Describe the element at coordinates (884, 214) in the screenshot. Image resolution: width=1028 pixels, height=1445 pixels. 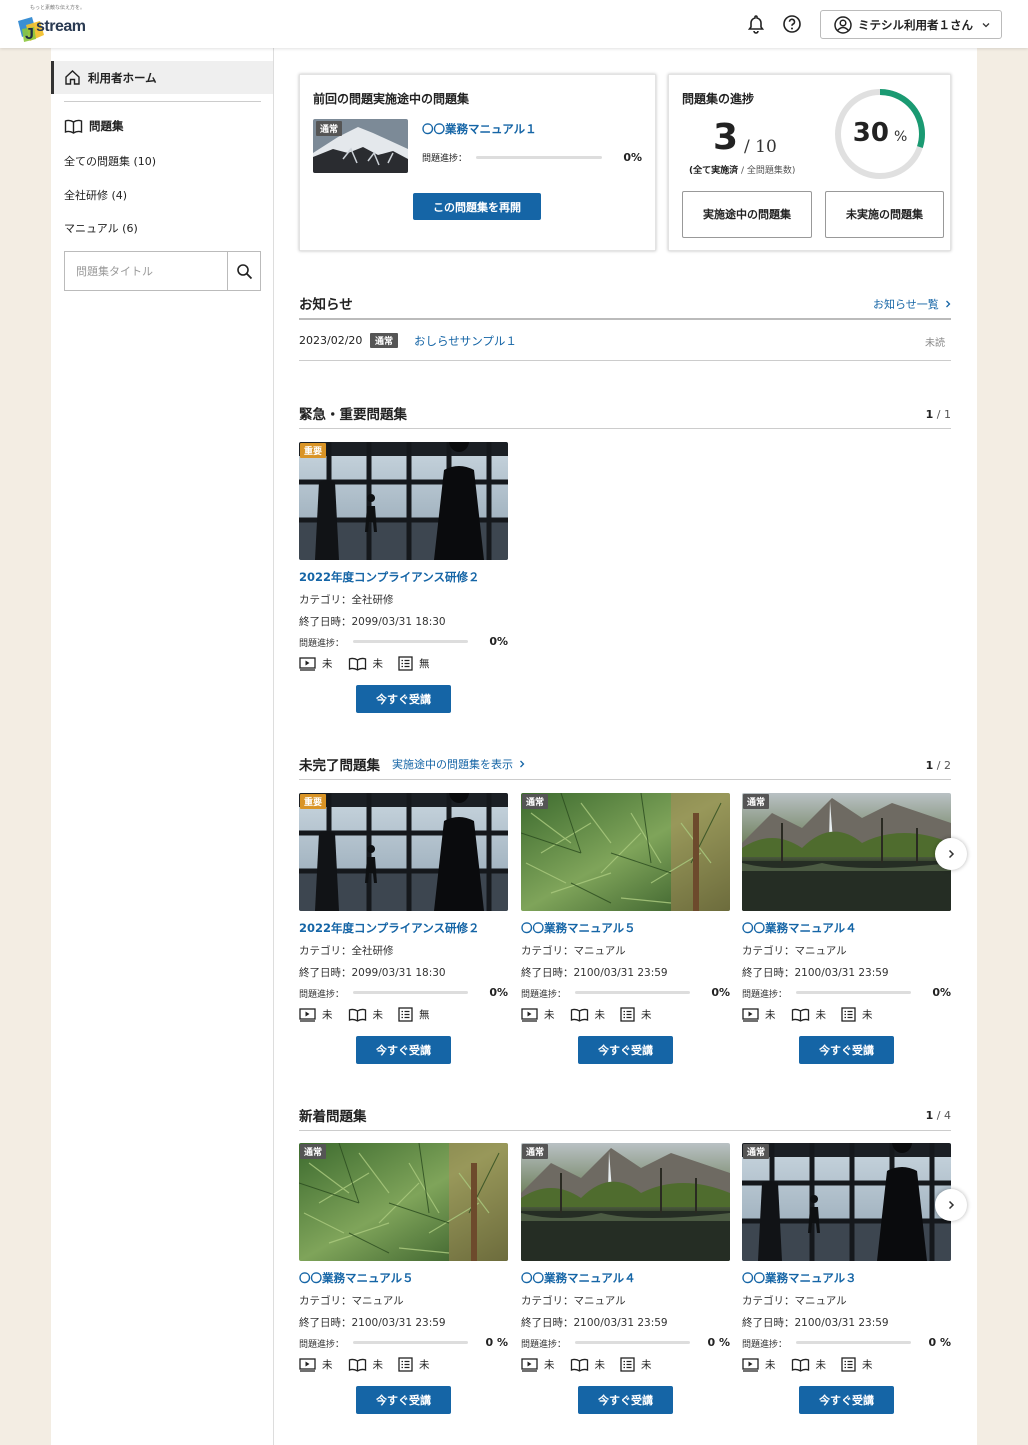
I see `notstarted-workbooks-button: 未実施の問題集` at that location.